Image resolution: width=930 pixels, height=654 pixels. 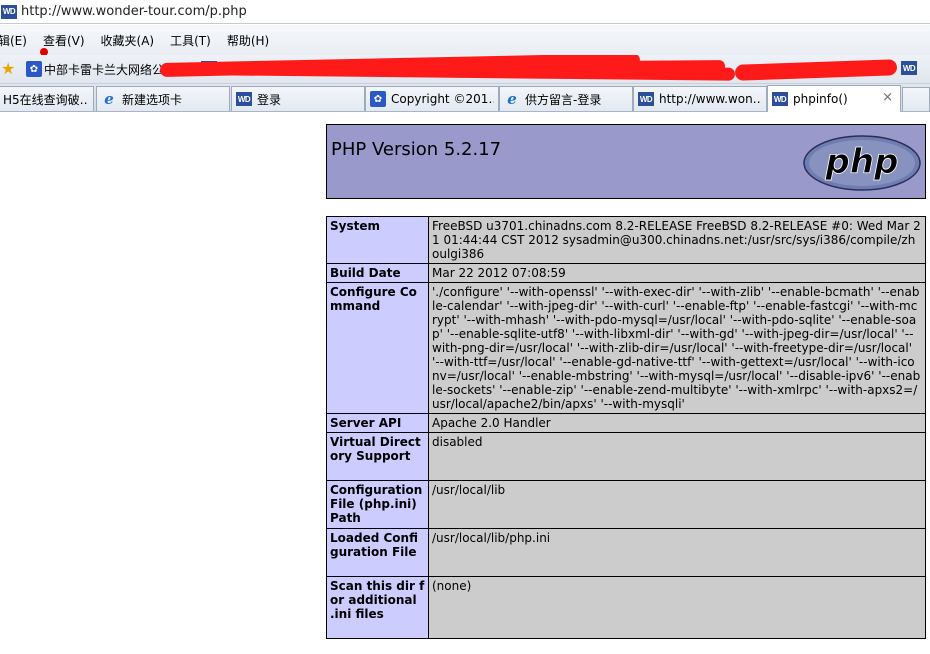 I want to click on info-key: Loaded Configuration File, so click(x=377, y=552).